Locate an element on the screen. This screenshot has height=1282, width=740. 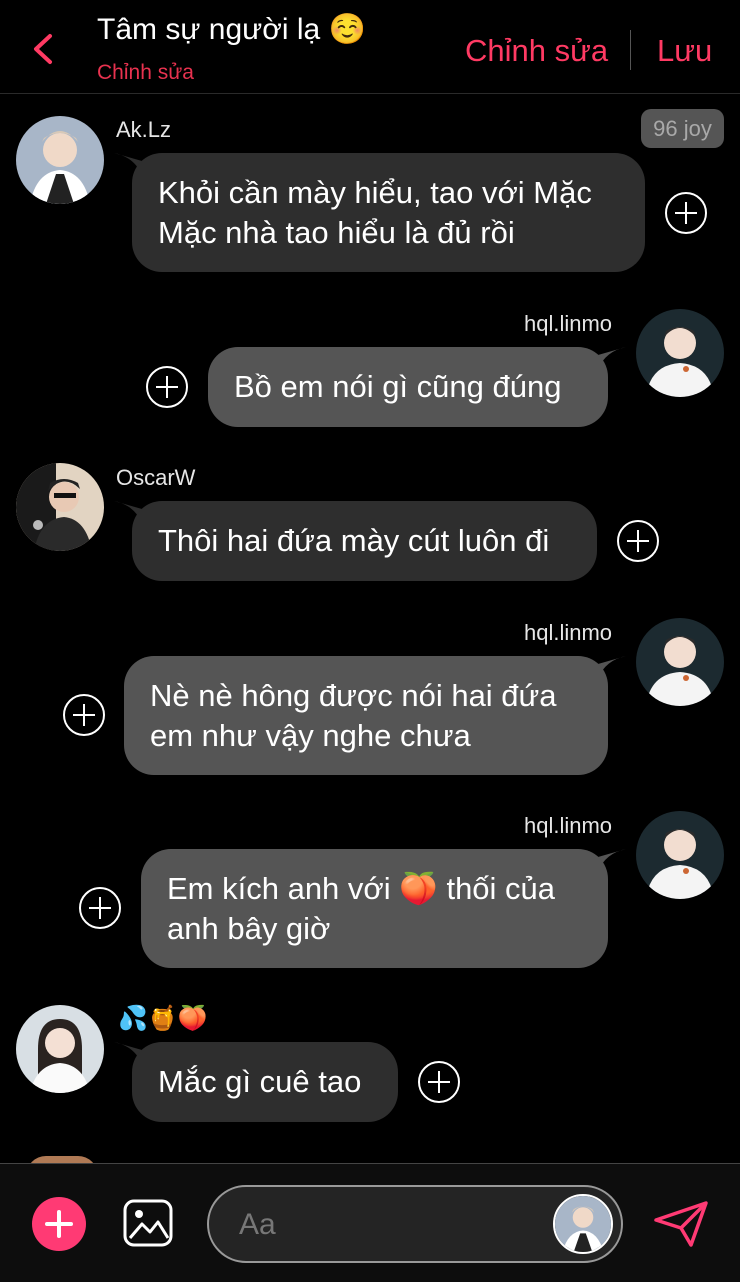
image-icon is located at coordinates (148, 1223).